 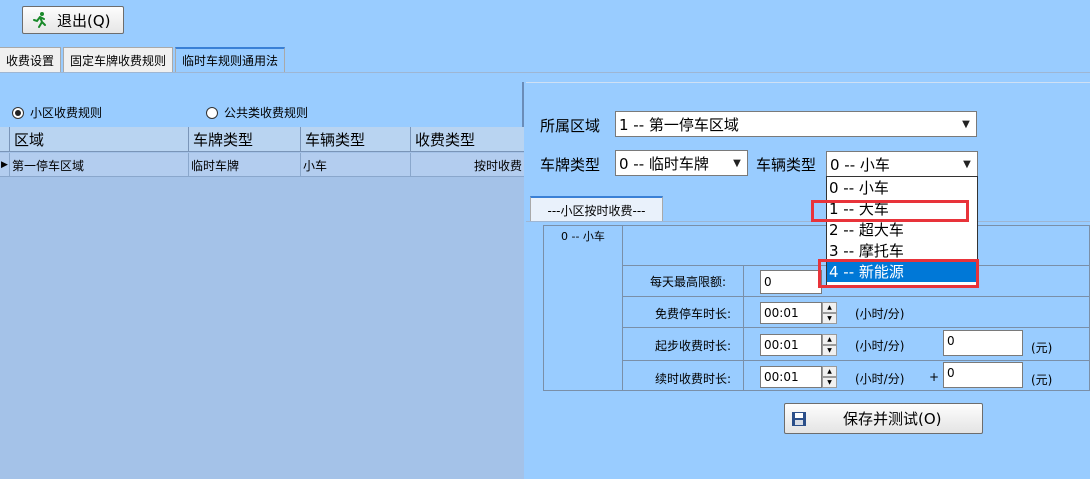 What do you see at coordinates (786, 165) in the screenshot?
I see `vehicle-type-label: 车辆类型` at bounding box center [786, 165].